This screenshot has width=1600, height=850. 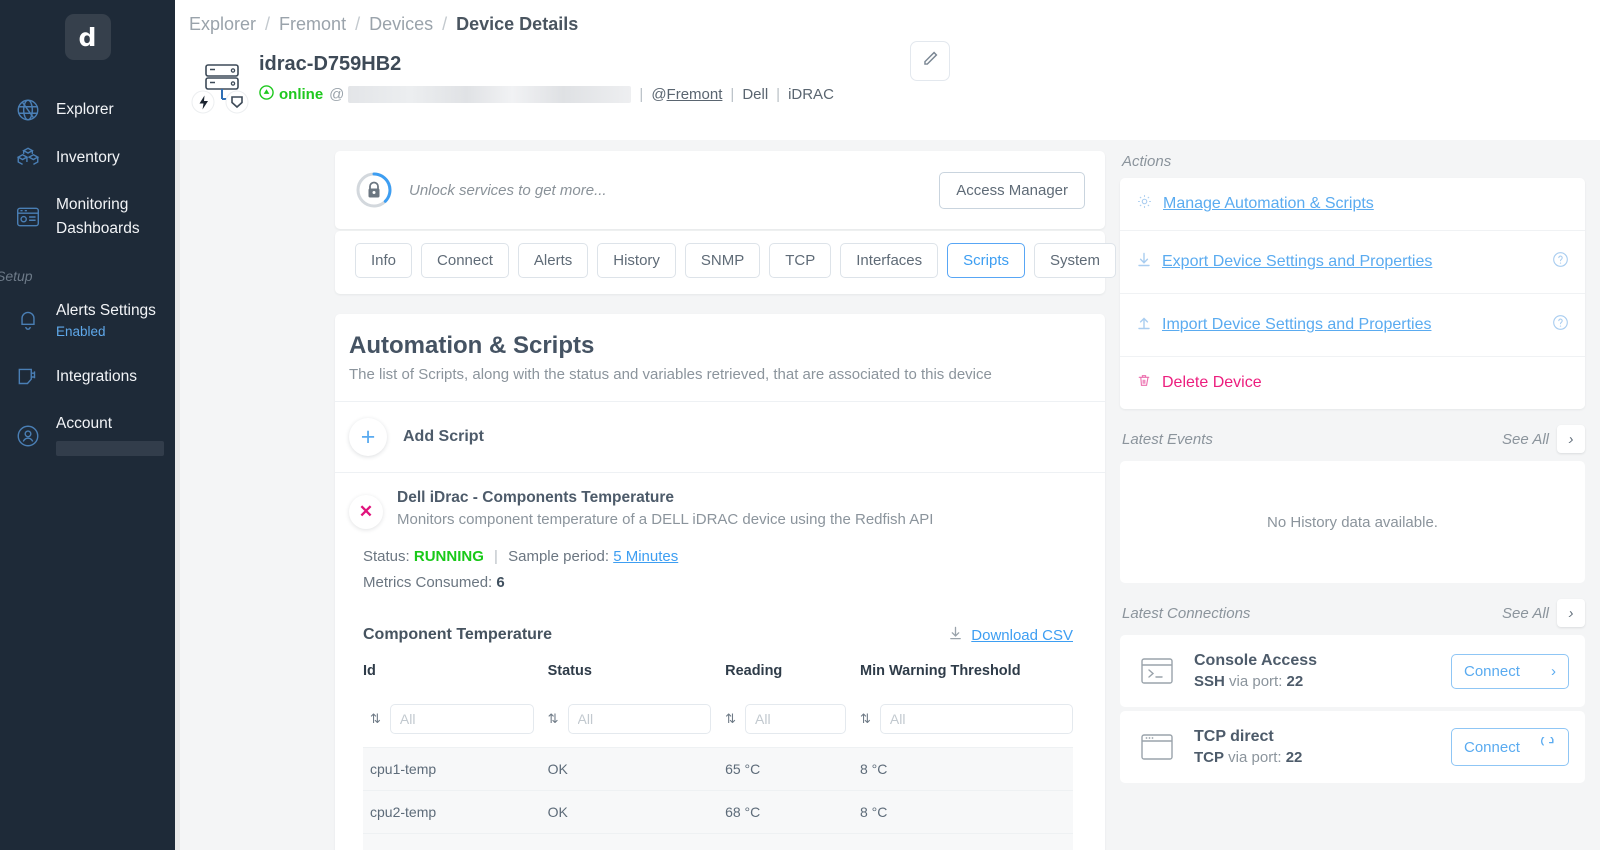 What do you see at coordinates (695, 94) in the screenshot?
I see `device-location-link: Fremont` at bounding box center [695, 94].